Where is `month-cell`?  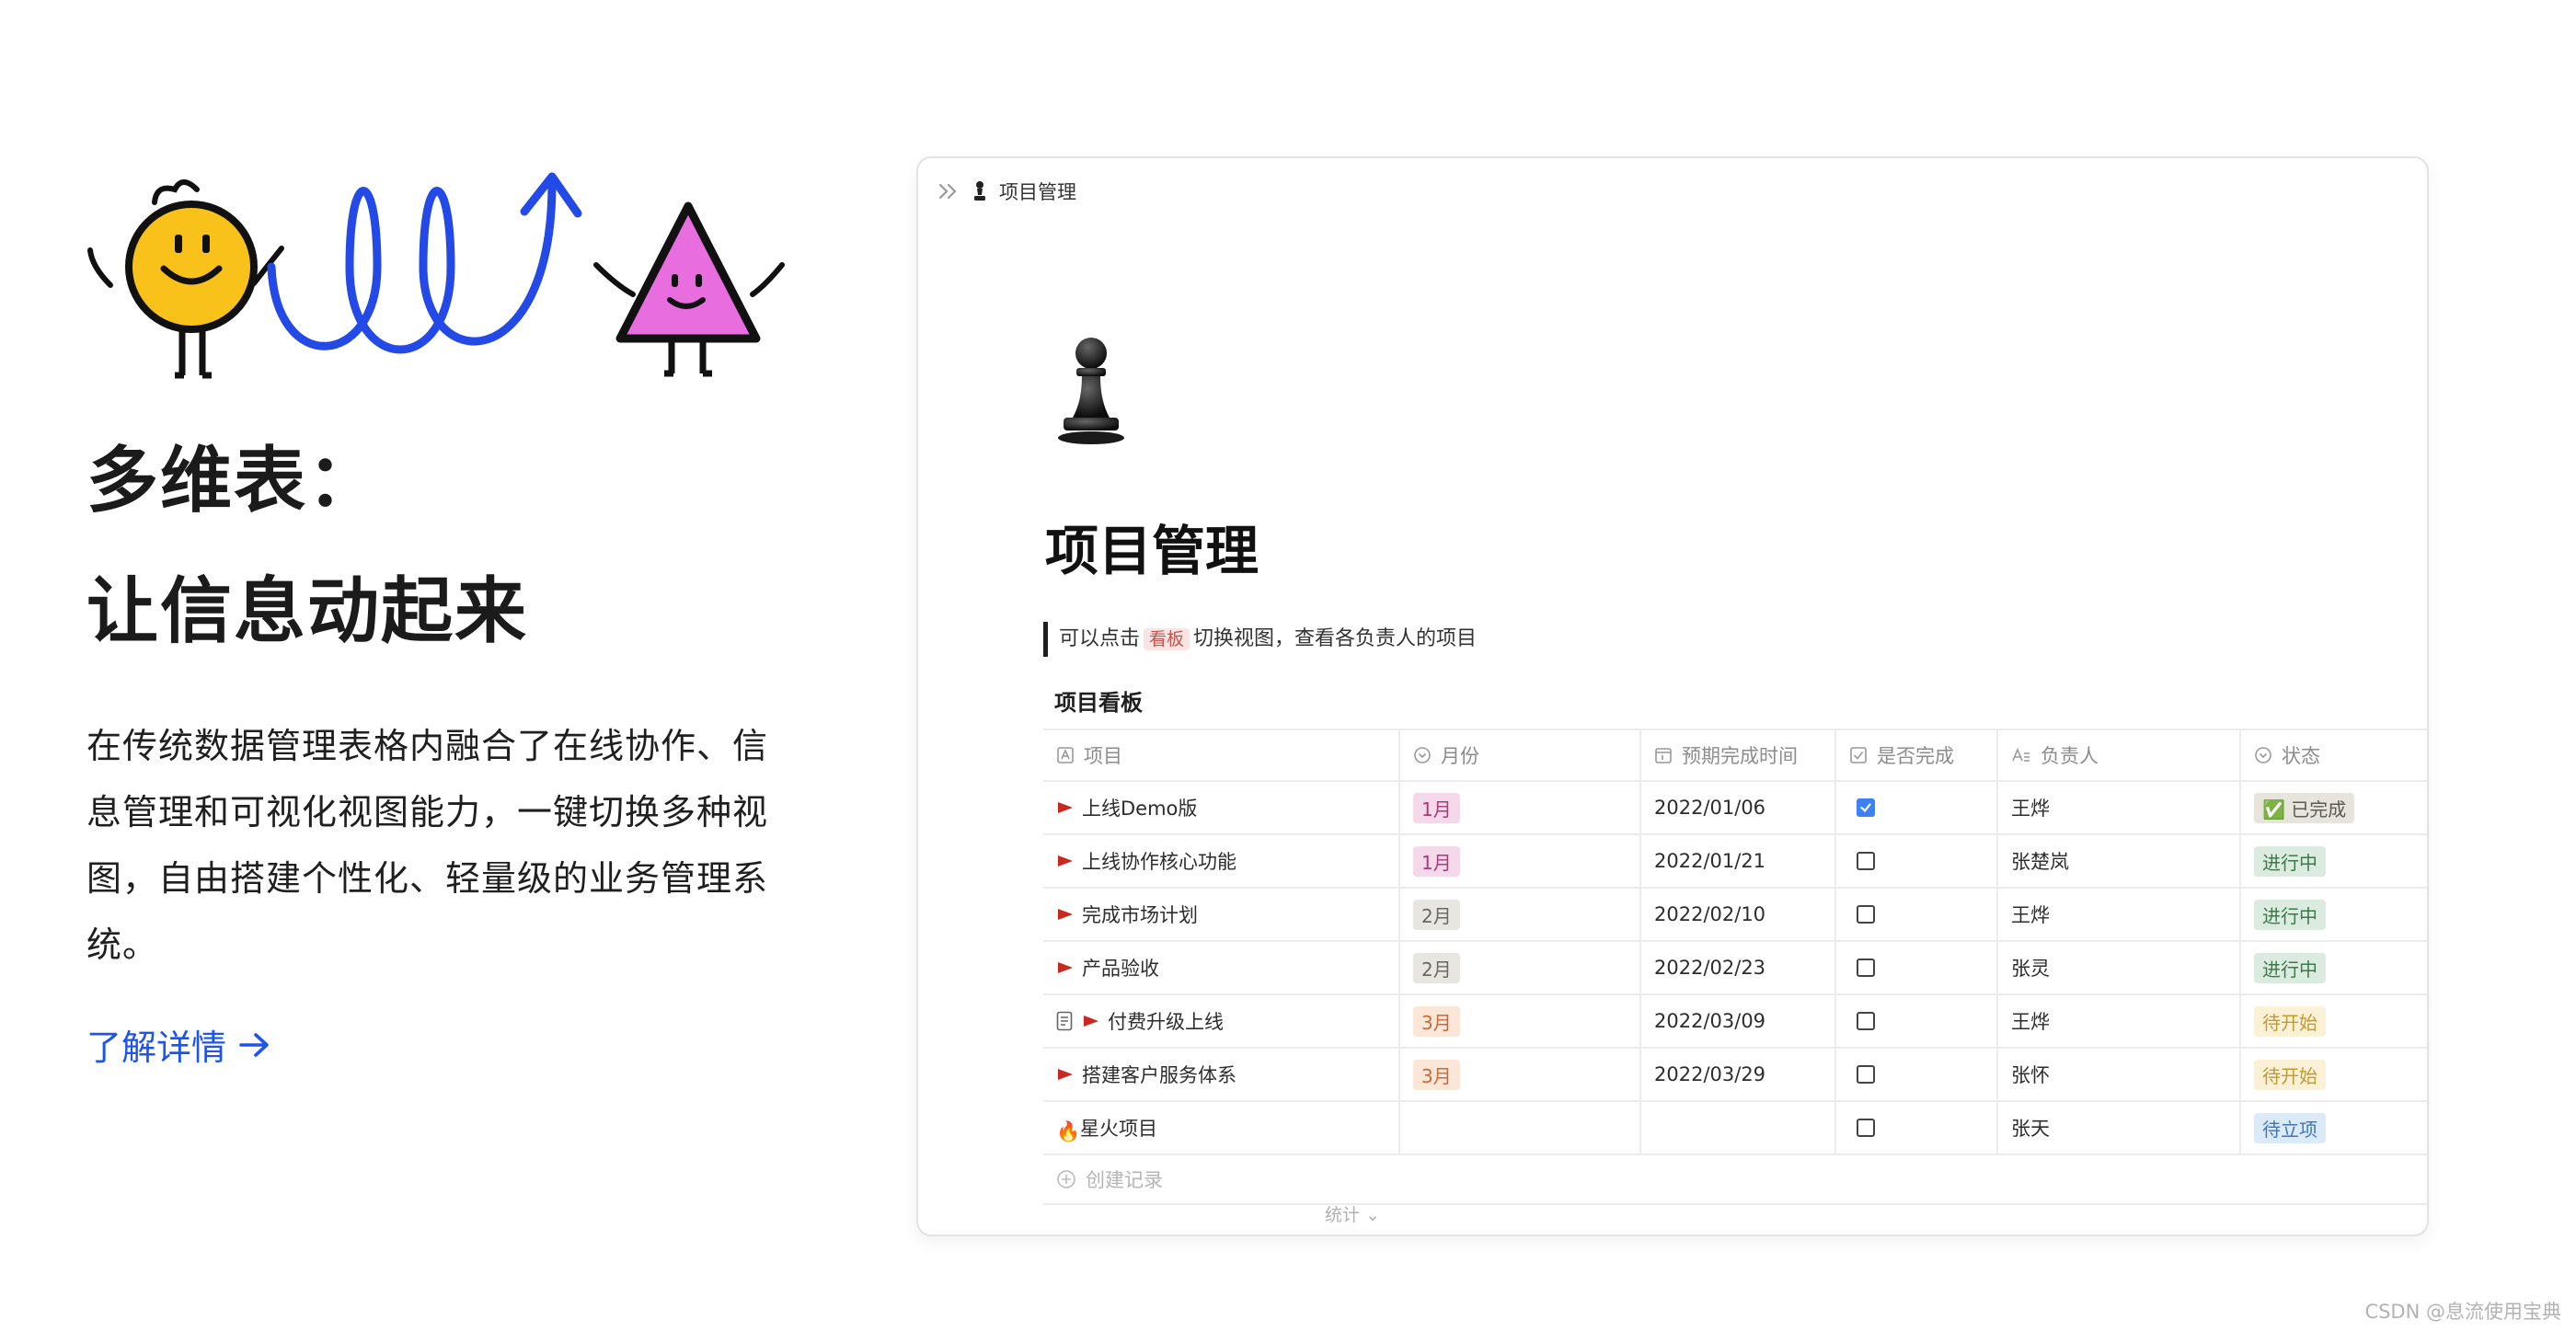
month-cell is located at coordinates (1520, 1128).